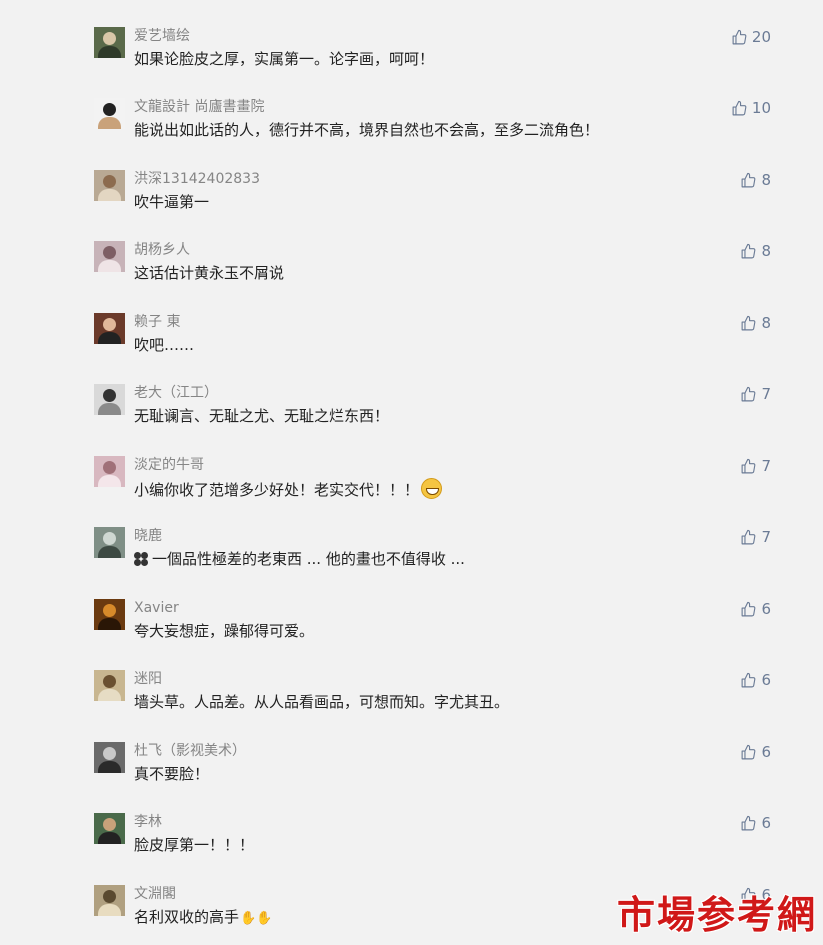  I want to click on comment-text: 夸大妄想症，躁郁得可爱。, so click(224, 631).